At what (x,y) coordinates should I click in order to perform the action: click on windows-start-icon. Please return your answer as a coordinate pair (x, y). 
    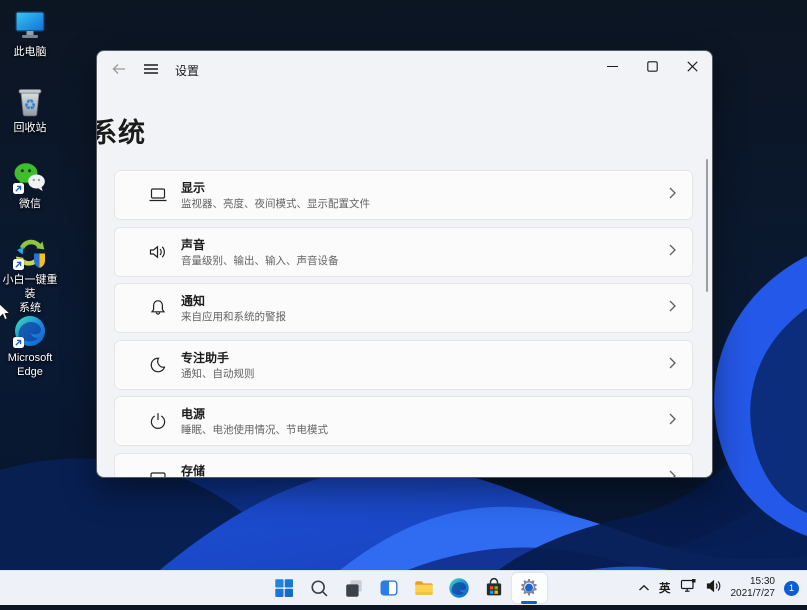
    Looking at the image, I should click on (284, 588).